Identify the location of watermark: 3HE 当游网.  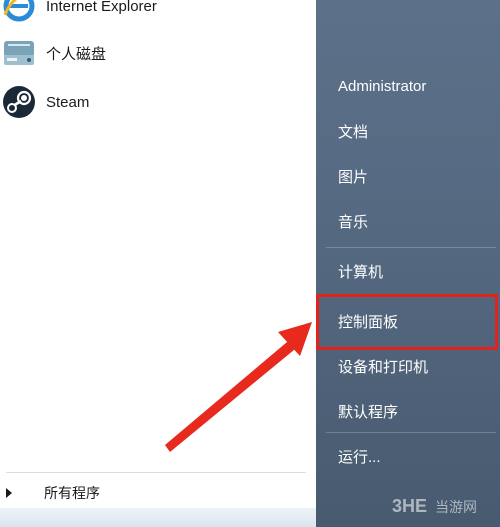
(434, 506).